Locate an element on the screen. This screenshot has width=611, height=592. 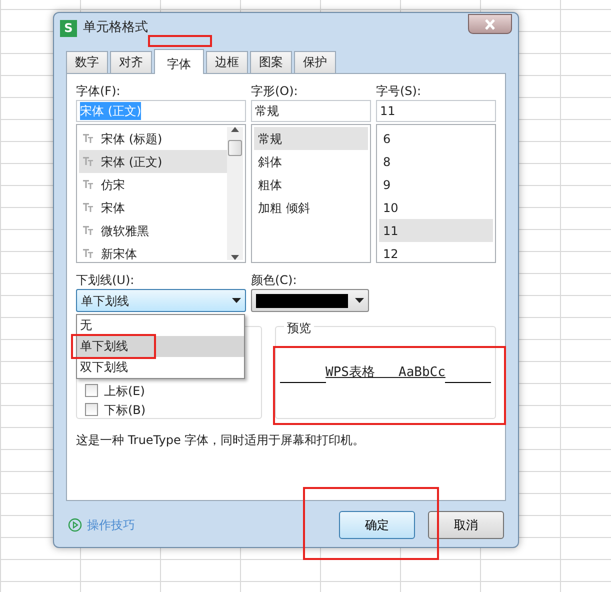
field-label: 颜色(C): is located at coordinates (274, 280).